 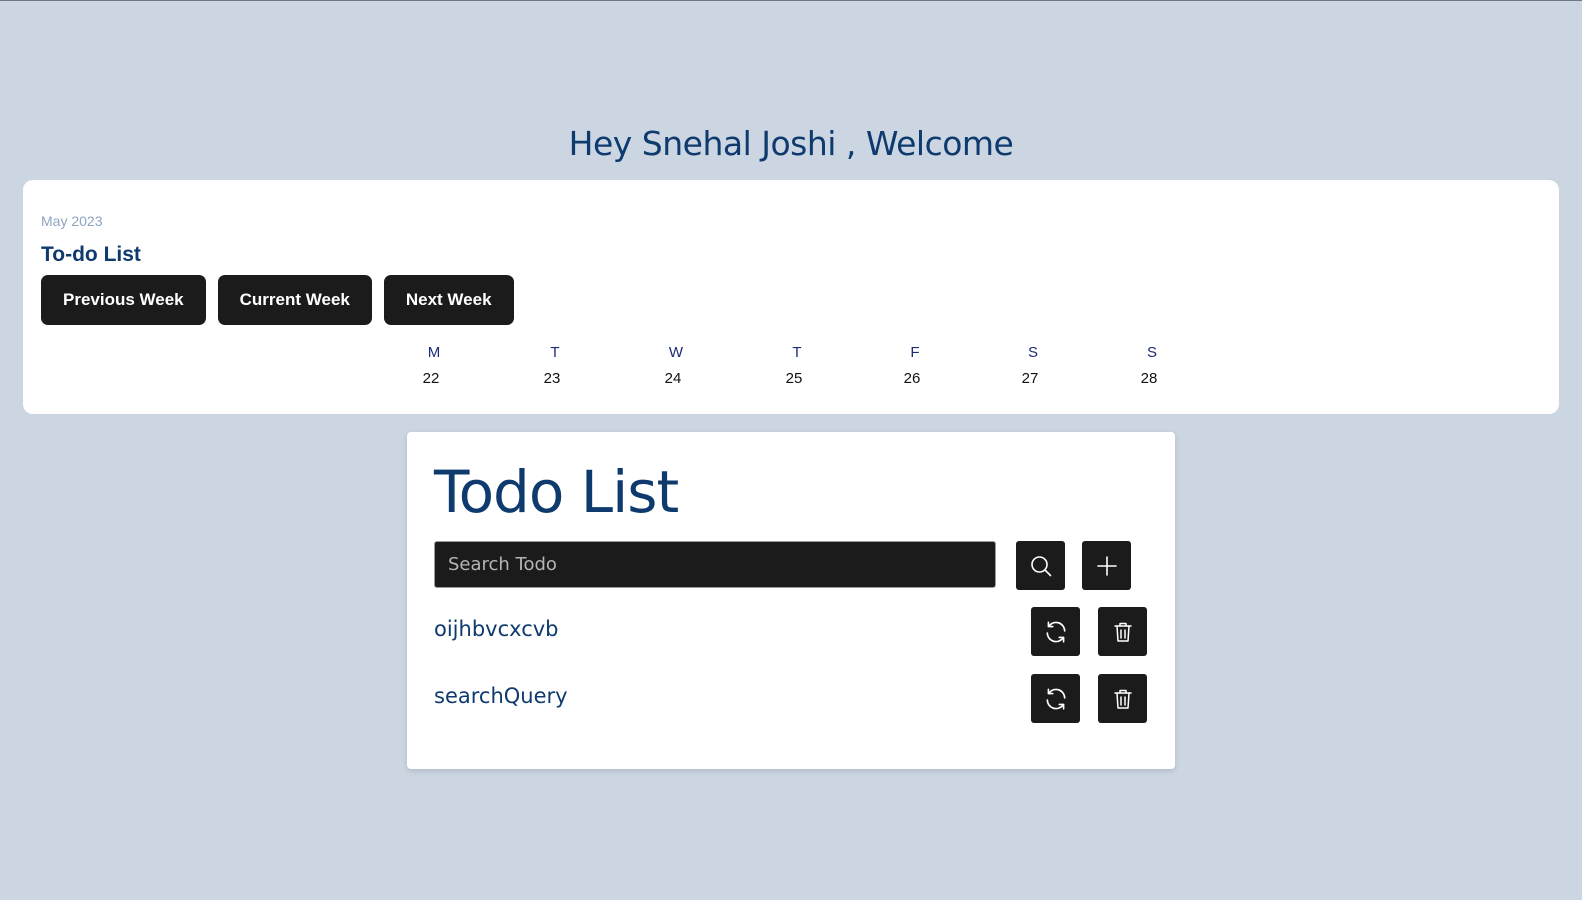 I want to click on day-date: 24, so click(x=673, y=378).